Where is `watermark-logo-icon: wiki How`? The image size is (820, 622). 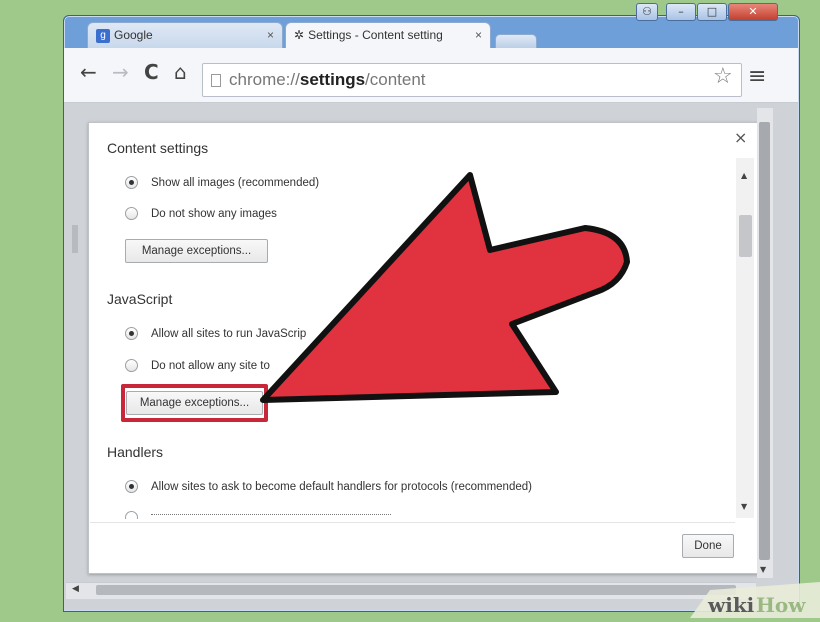
watermark-logo-icon: wiki How is located at coordinates (755, 600).